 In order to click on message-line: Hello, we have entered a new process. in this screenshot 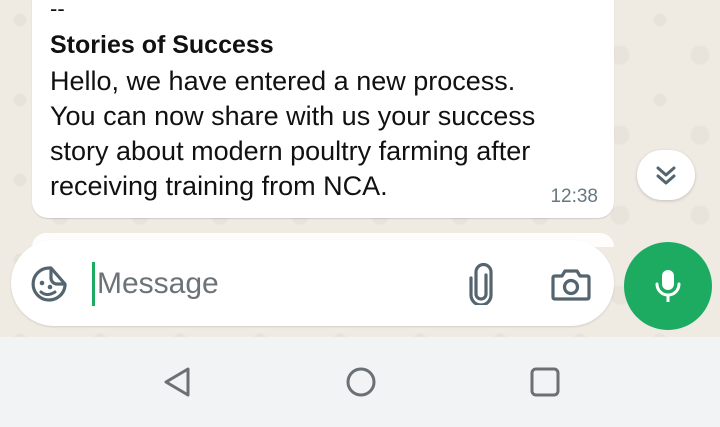, I will do `click(283, 81)`.